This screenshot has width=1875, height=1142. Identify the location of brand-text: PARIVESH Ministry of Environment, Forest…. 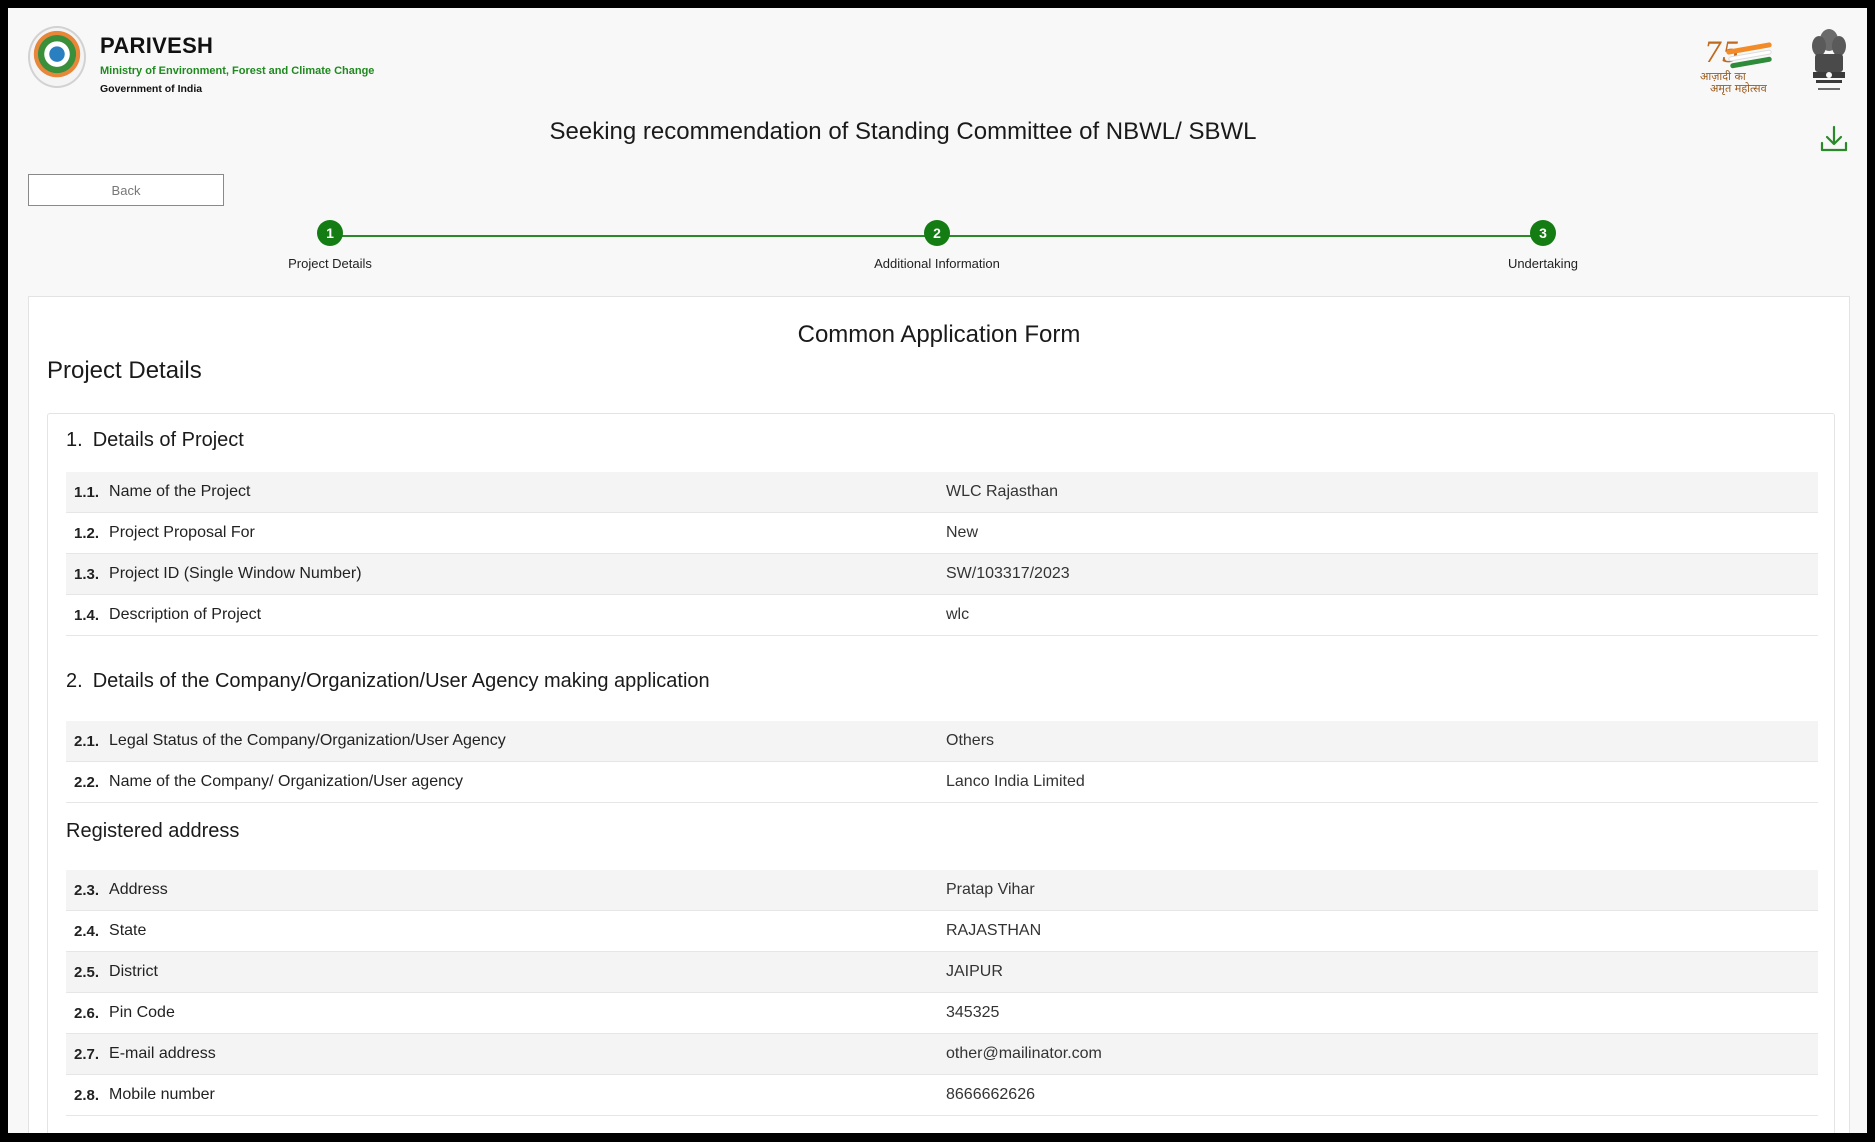
(237, 60).